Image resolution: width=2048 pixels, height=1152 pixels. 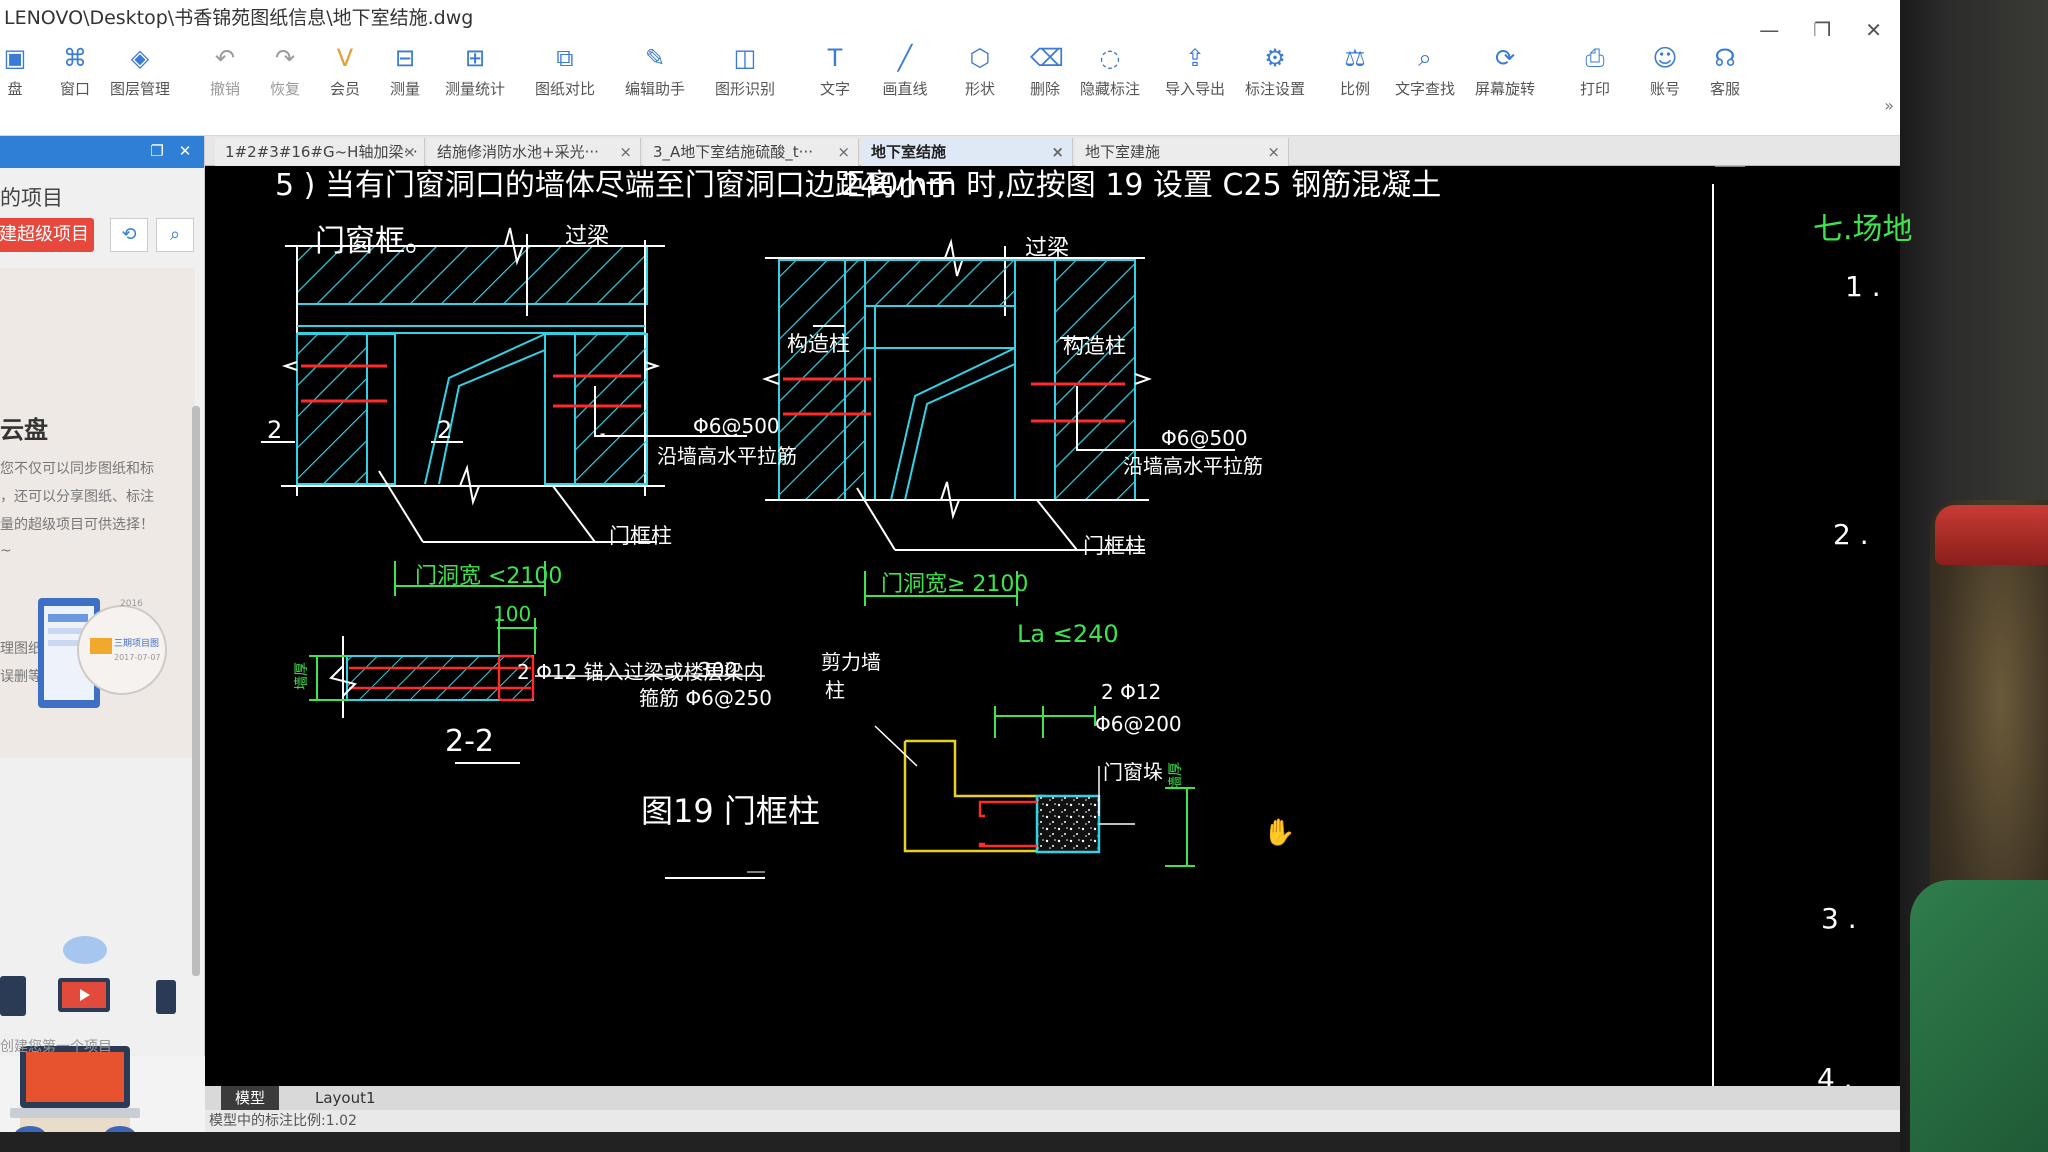 I want to click on layout1-tab: Layout1, so click(x=345, y=1098).